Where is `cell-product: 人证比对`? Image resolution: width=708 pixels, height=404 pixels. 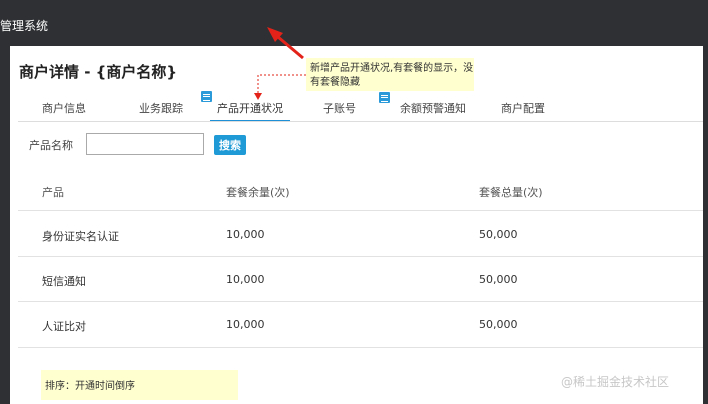 cell-product: 人证比对 is located at coordinates (64, 326).